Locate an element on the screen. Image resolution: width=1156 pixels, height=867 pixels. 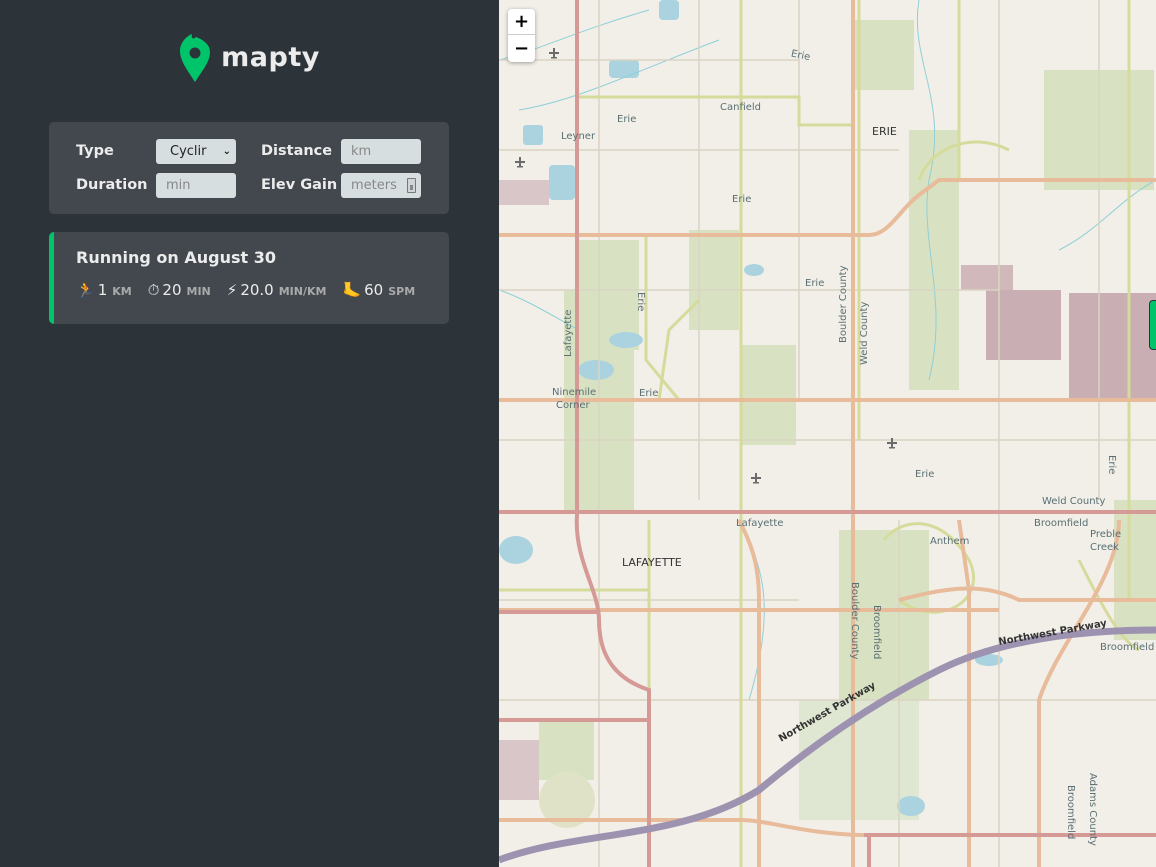
map-label: Ninemile is located at coordinates (574, 392).